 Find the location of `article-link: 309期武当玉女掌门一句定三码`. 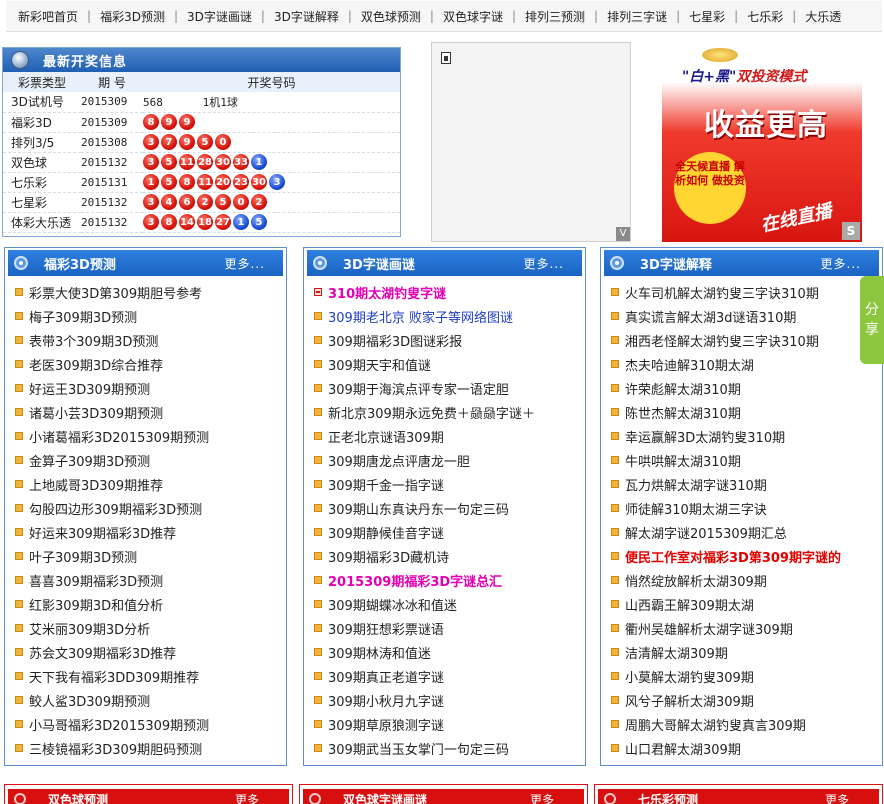

article-link: 309期武当玉女掌门一句定三码 is located at coordinates (418, 748).